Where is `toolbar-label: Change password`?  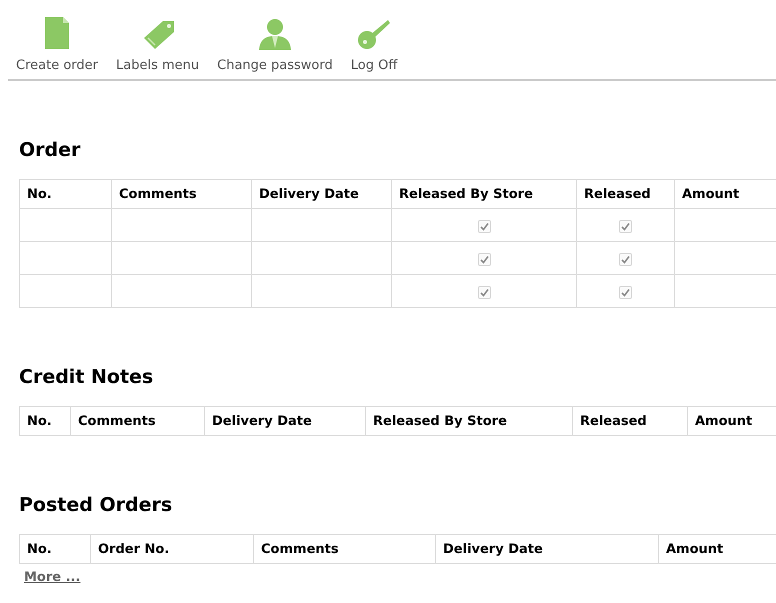
toolbar-label: Change password is located at coordinates (275, 65).